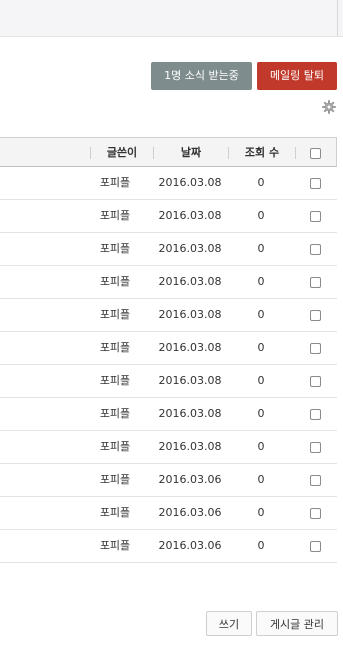 Image resolution: width=343 pixels, height=645 pixels. What do you see at coordinates (191, 153) in the screenshot?
I see `column-date: 날짜` at bounding box center [191, 153].